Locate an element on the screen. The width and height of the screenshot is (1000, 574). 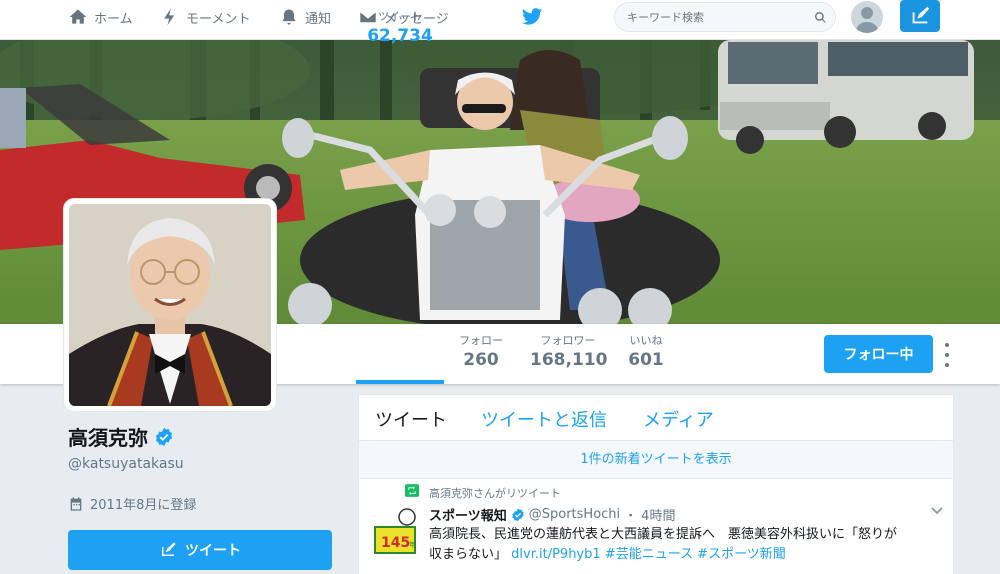
stat-likes: いいね 601 is located at coordinates (646, 351).